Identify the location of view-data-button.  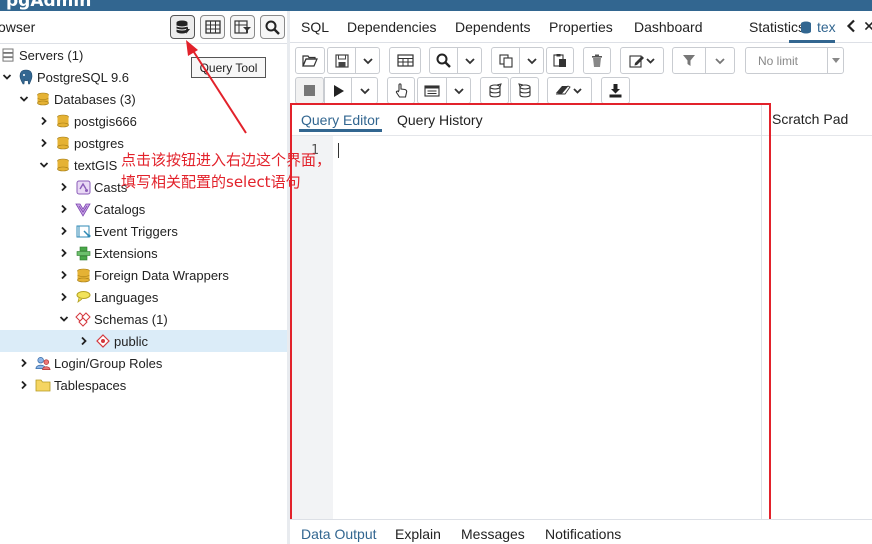
(212, 27).